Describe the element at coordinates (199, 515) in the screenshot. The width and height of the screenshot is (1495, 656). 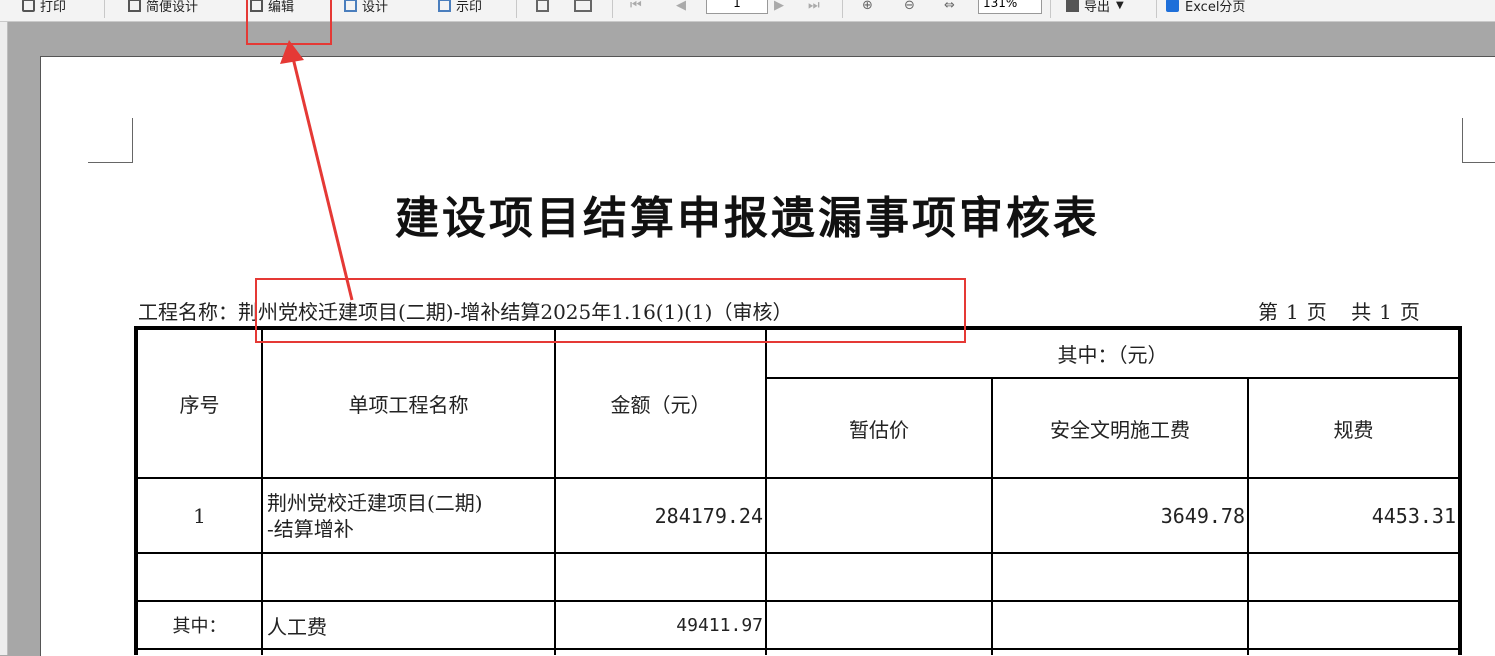
I see `row1-seq: 1` at that location.